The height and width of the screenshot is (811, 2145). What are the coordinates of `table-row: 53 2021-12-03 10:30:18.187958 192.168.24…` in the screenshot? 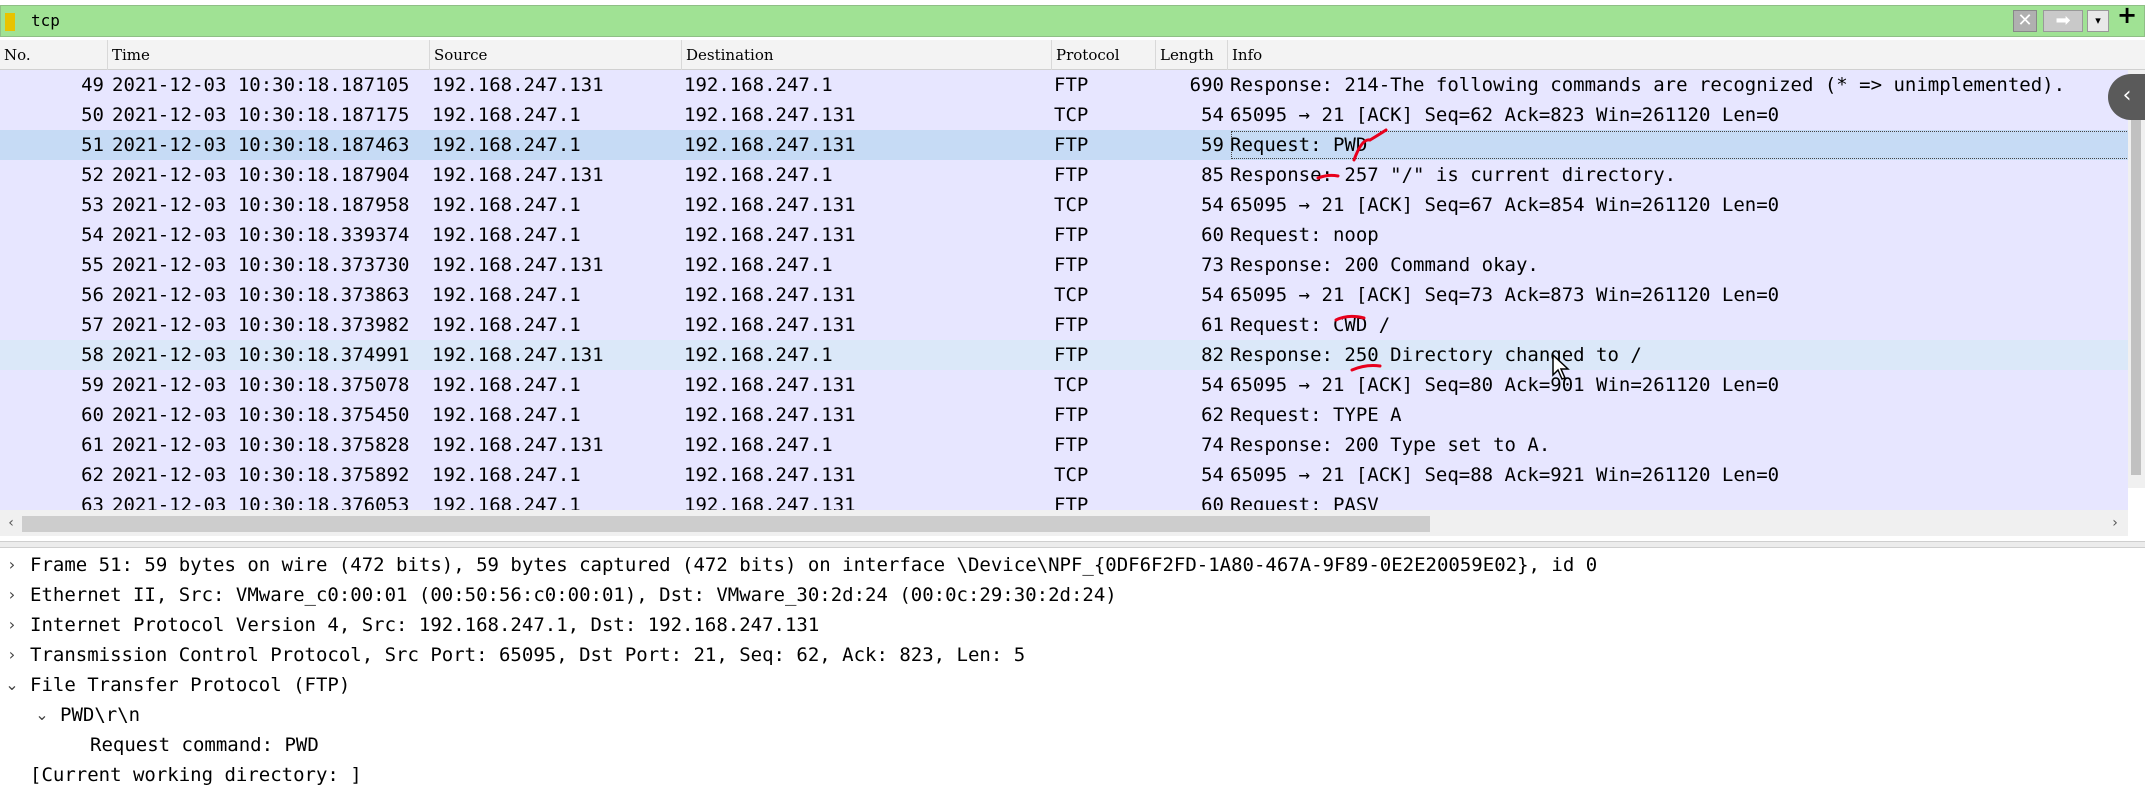 It's located at (1064, 205).